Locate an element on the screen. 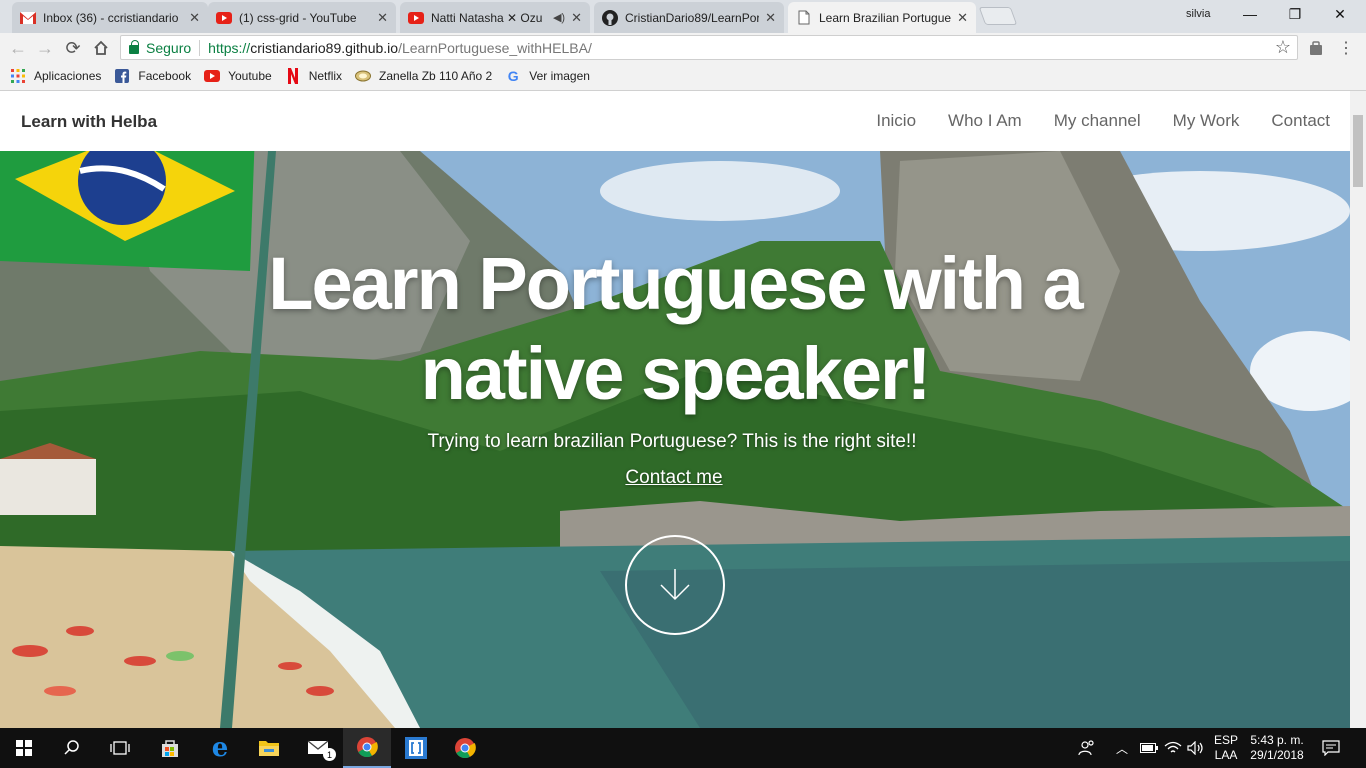  tab-title: Learn Brazilian Portugues is located at coordinates (885, 17).